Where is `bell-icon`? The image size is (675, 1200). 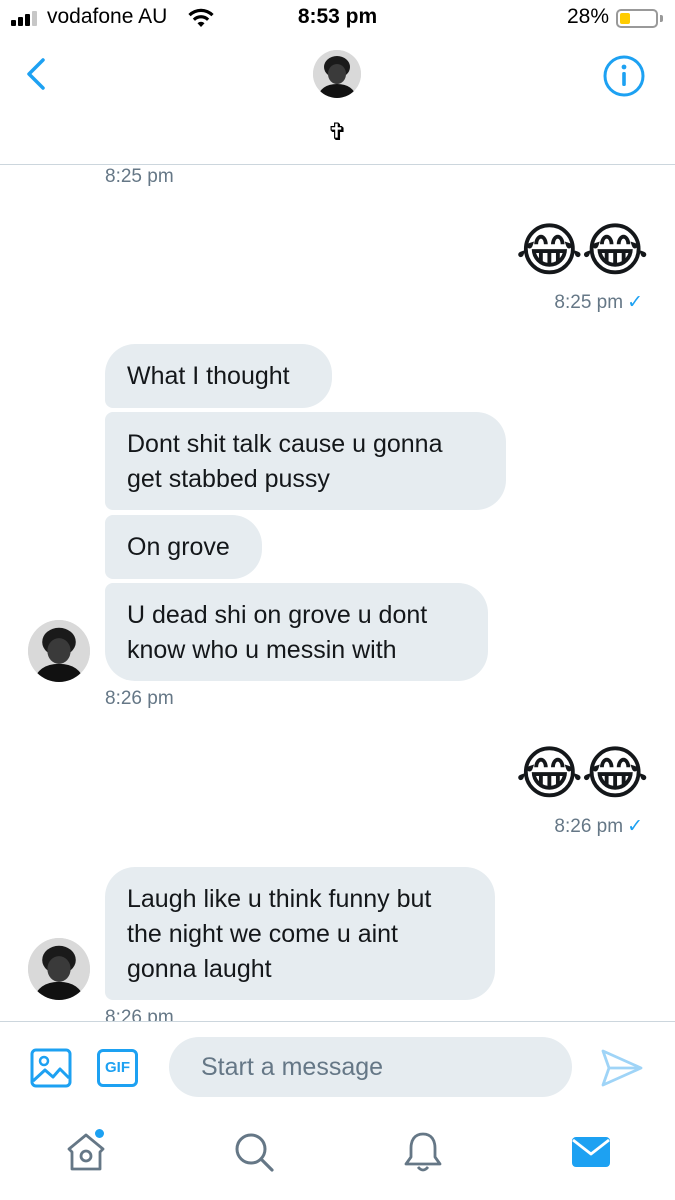 bell-icon is located at coordinates (423, 1152).